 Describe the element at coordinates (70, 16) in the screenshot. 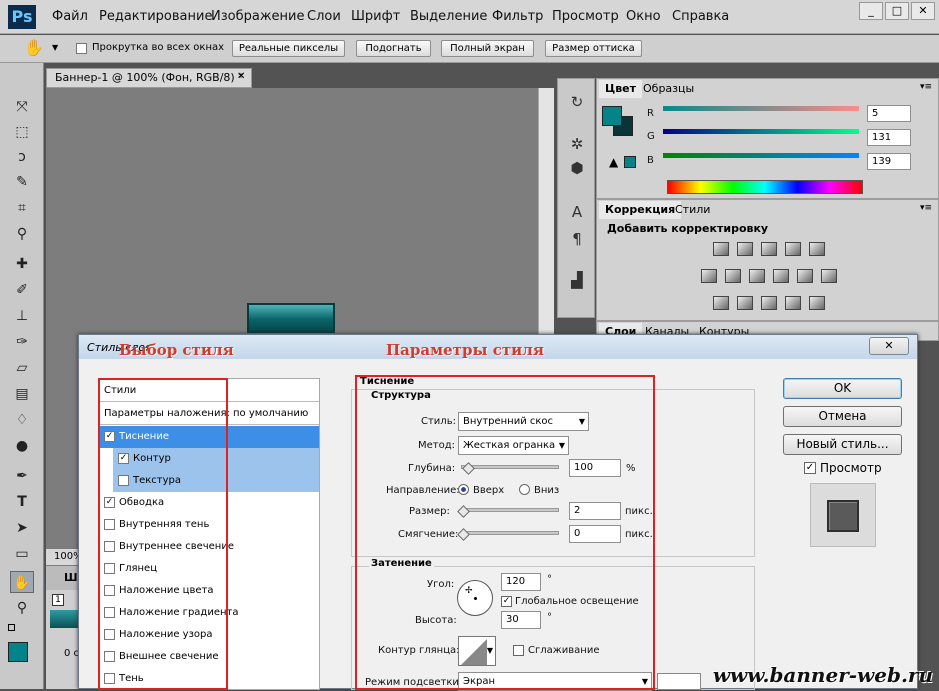

I see `menu-file: Файл` at that location.